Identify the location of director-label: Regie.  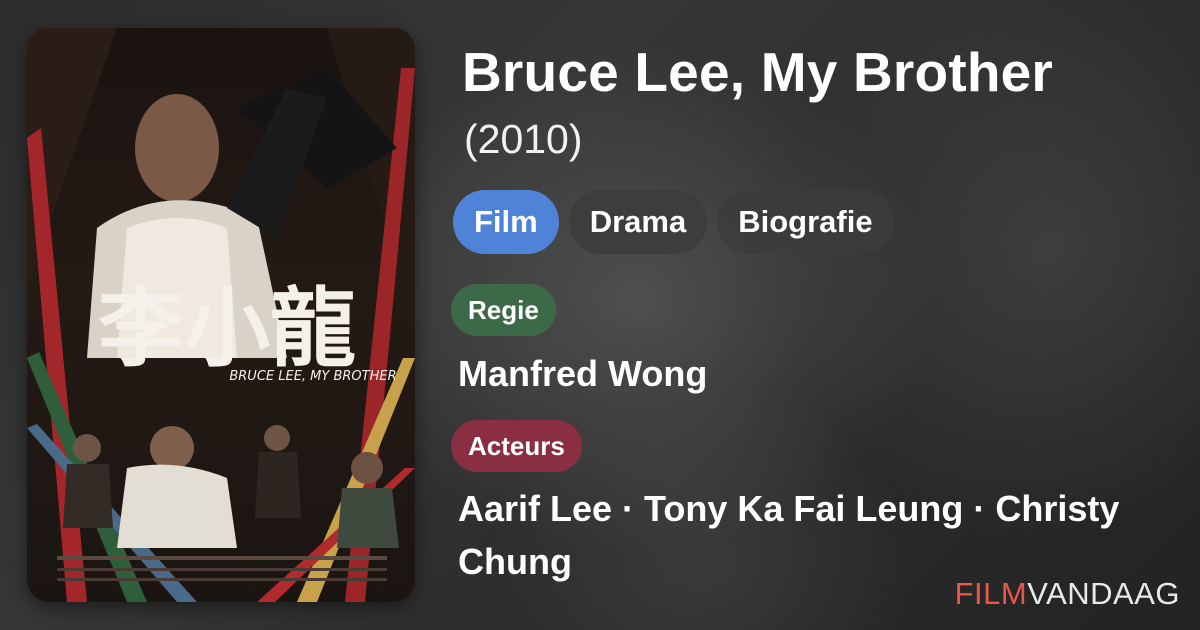
(503, 310).